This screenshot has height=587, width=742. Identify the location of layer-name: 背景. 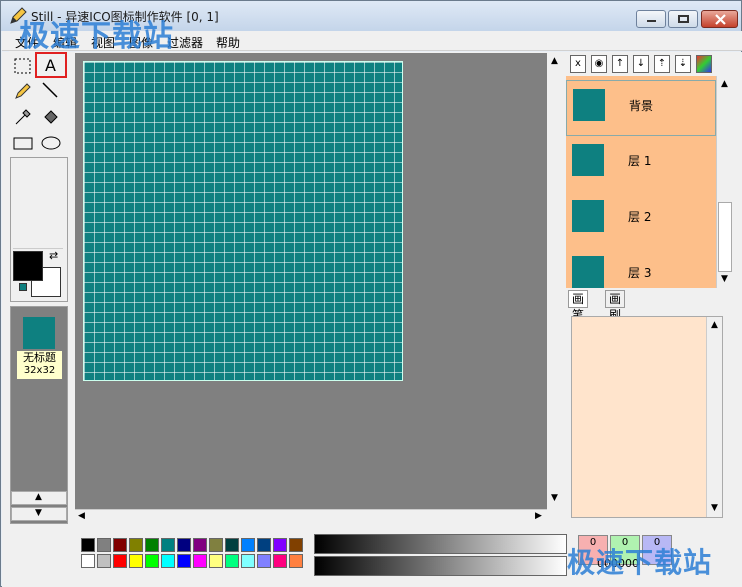
(641, 106).